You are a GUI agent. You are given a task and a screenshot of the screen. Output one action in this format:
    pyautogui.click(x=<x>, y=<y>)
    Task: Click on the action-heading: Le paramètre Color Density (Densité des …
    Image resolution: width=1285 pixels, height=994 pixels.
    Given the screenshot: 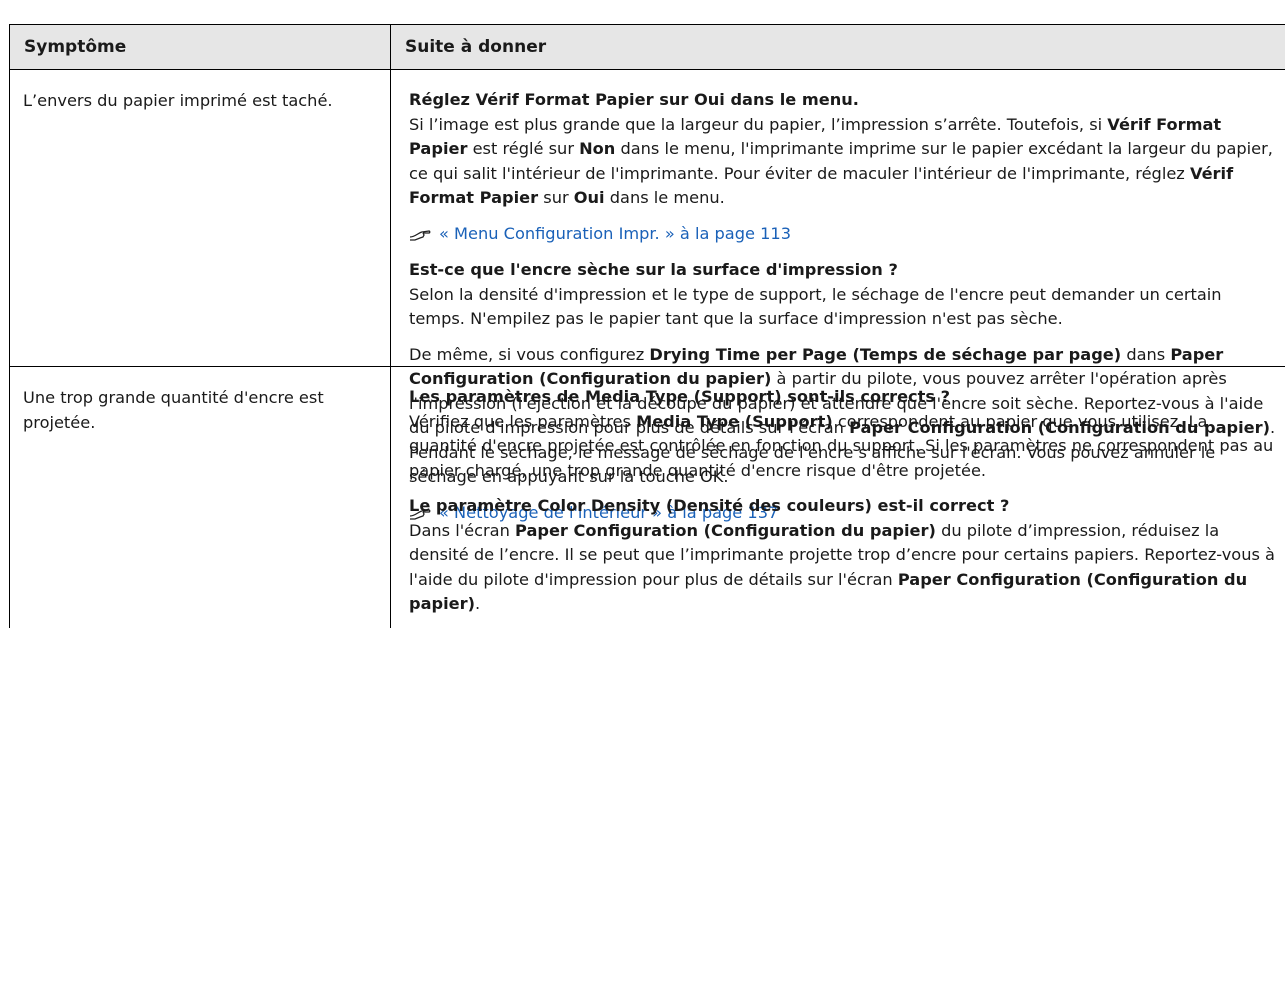 What is the action you would take?
    pyautogui.click(x=709, y=505)
    